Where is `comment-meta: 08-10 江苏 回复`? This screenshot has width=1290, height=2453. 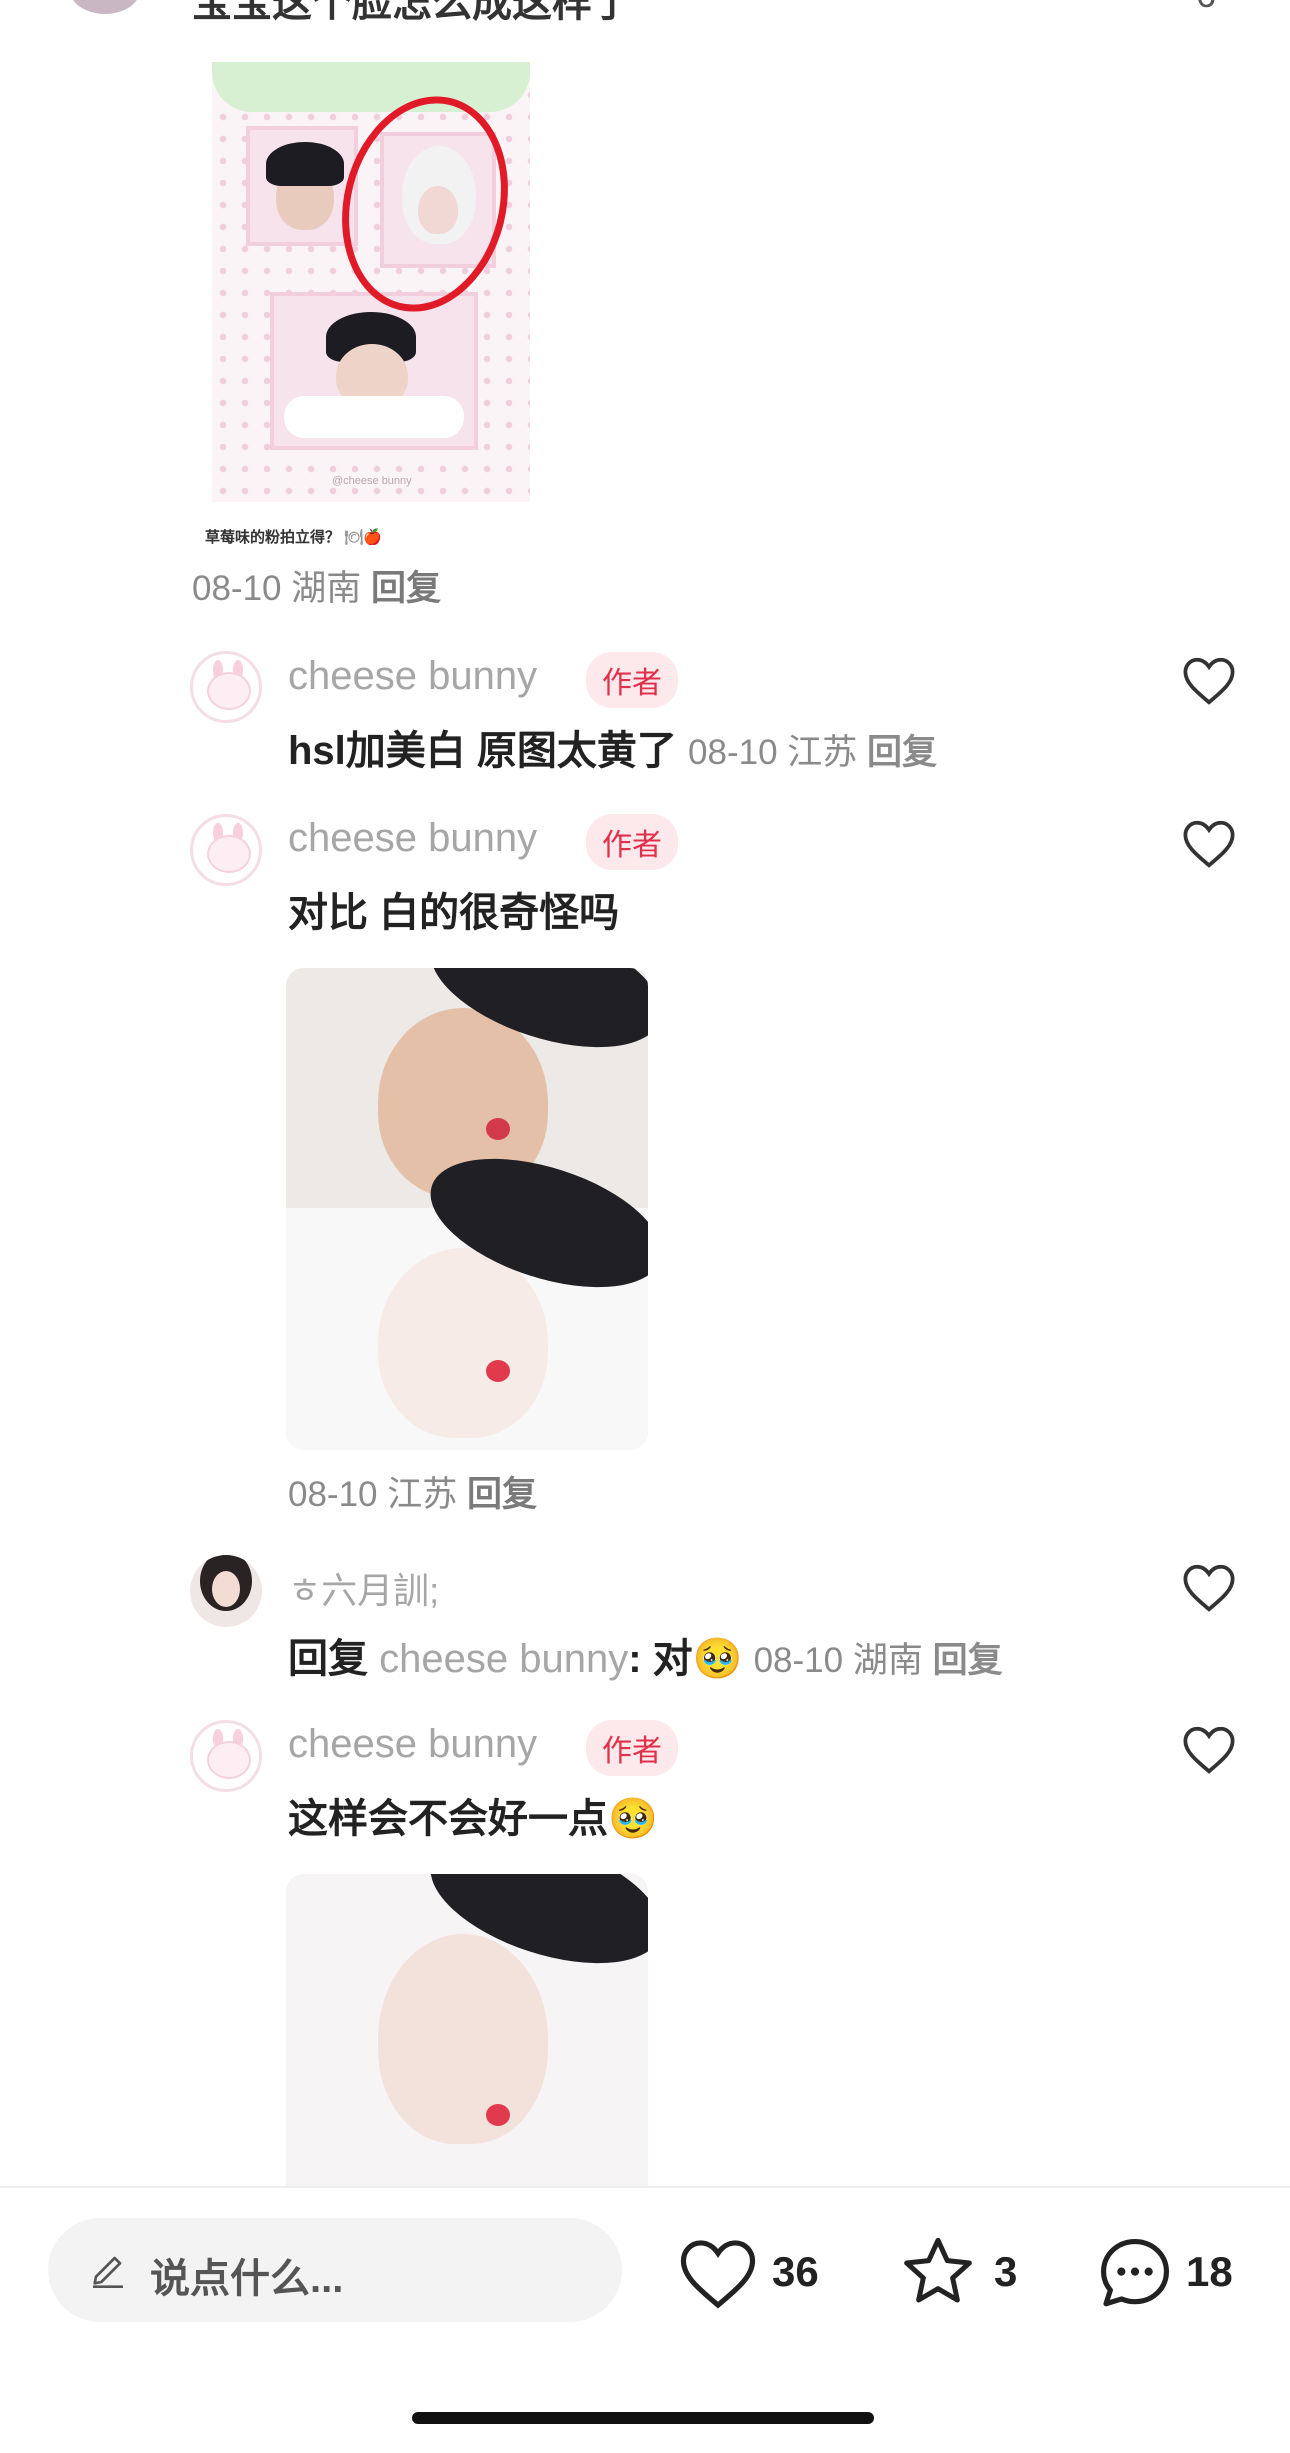
comment-meta: 08-10 江苏 回复 is located at coordinates (413, 1494).